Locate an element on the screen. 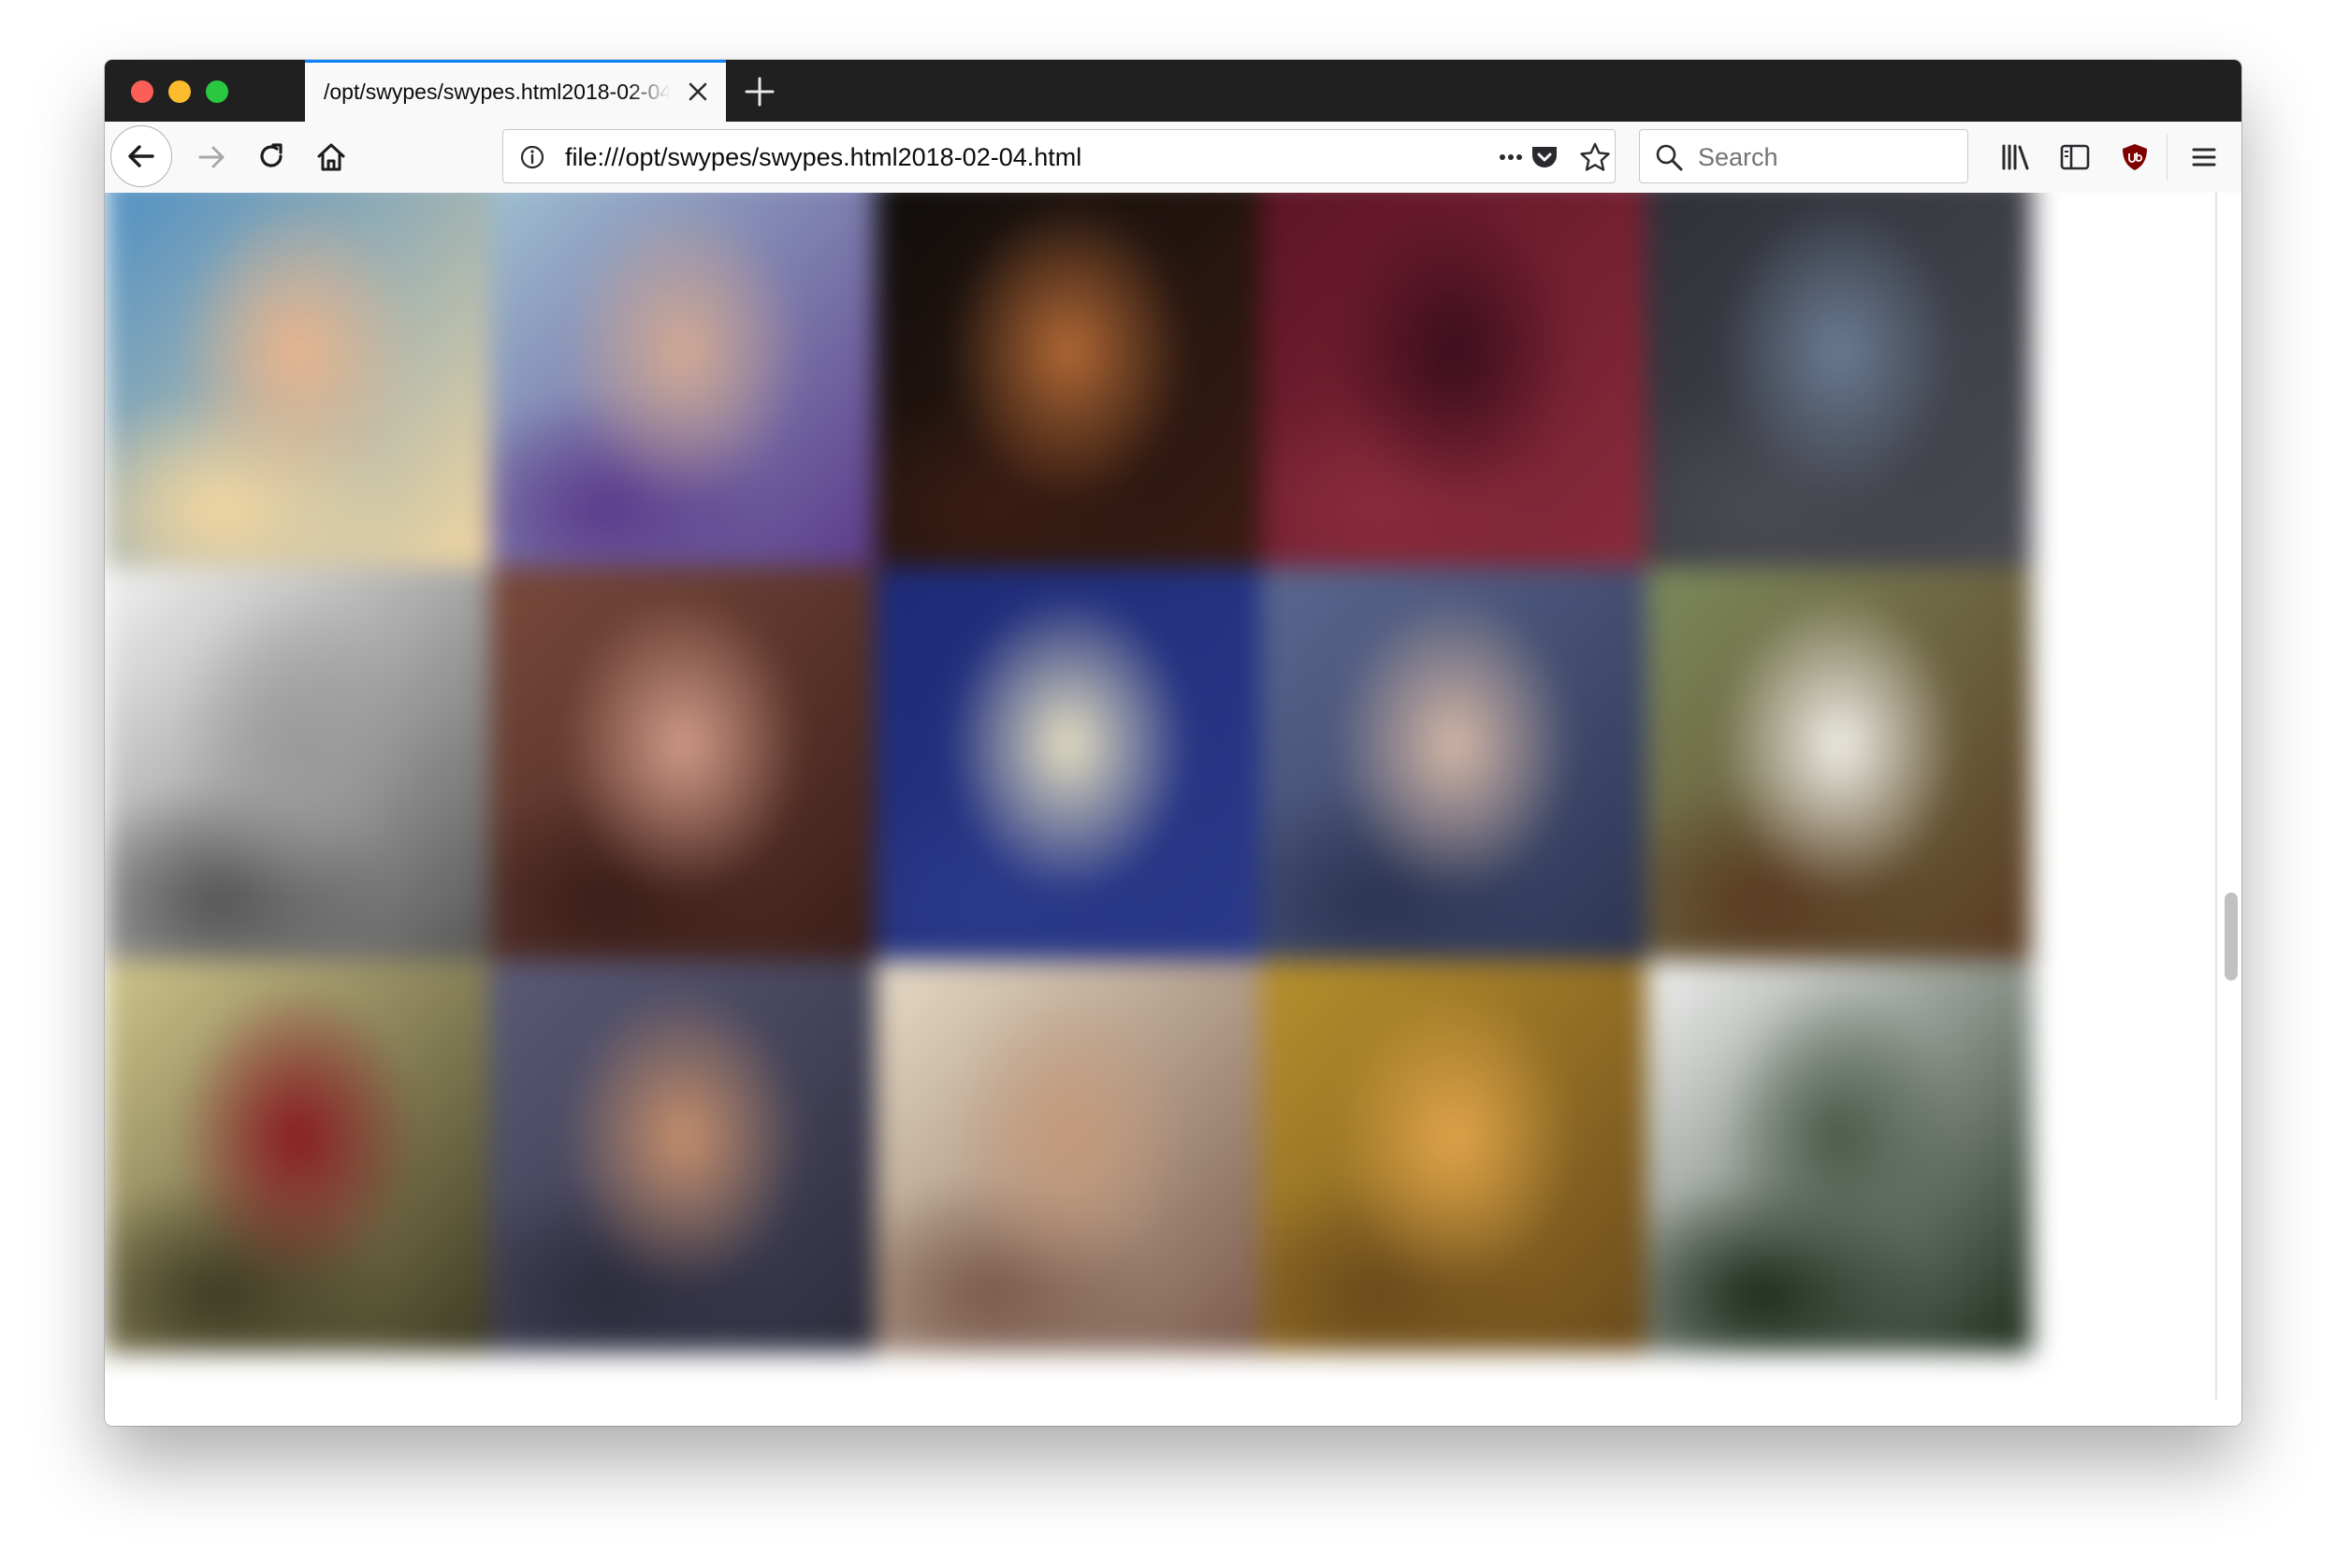  tab-active: /opt/swypes/swypes.html2018-02-04.html is located at coordinates (515, 91).